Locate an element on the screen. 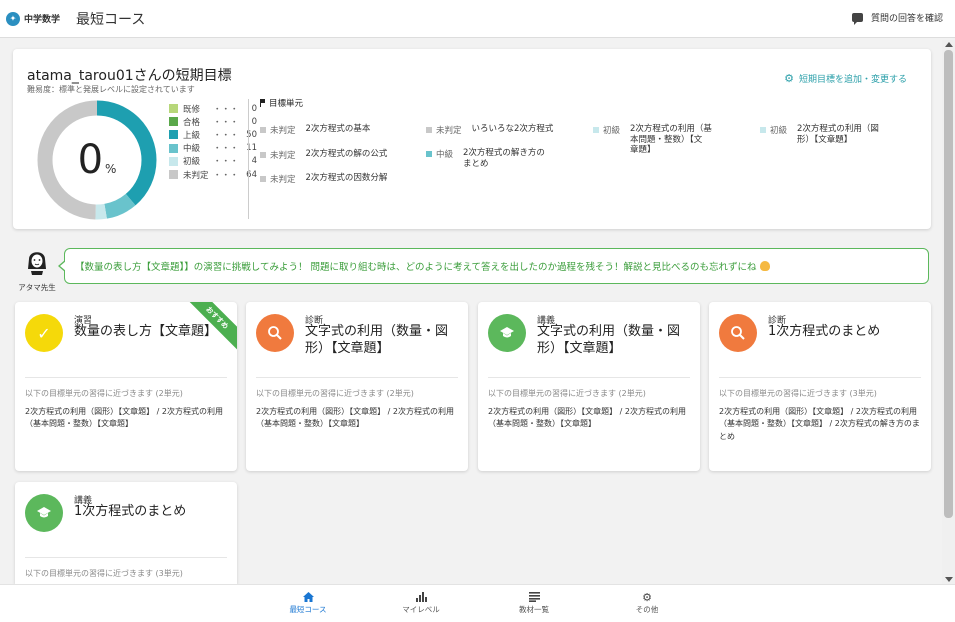  target-unit-item: 未判定 2次方程式の因数分解 is located at coordinates (323, 179).